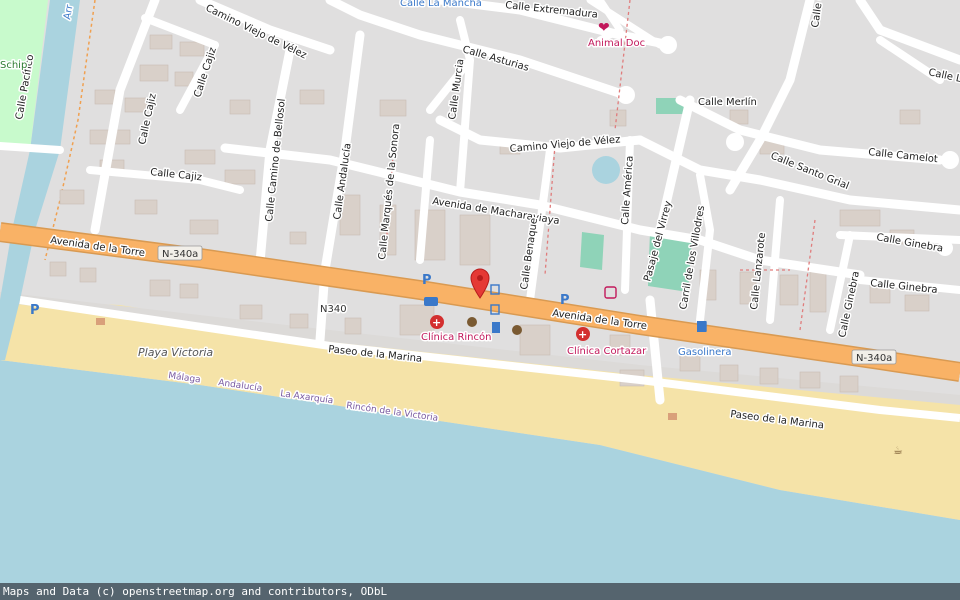  Describe the element at coordinates (175, 352) in the screenshot. I see `label-playa-victoria: Playa Victoria` at that location.